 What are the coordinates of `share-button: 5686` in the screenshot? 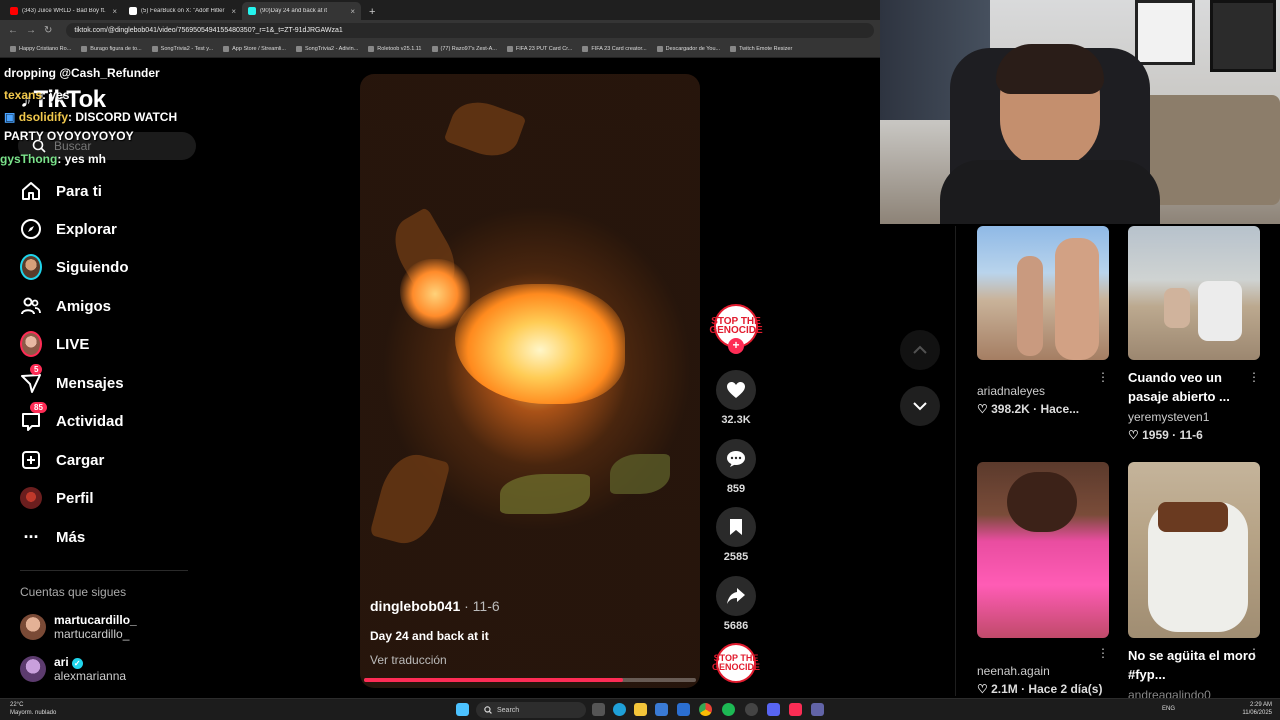 It's located at (736, 604).